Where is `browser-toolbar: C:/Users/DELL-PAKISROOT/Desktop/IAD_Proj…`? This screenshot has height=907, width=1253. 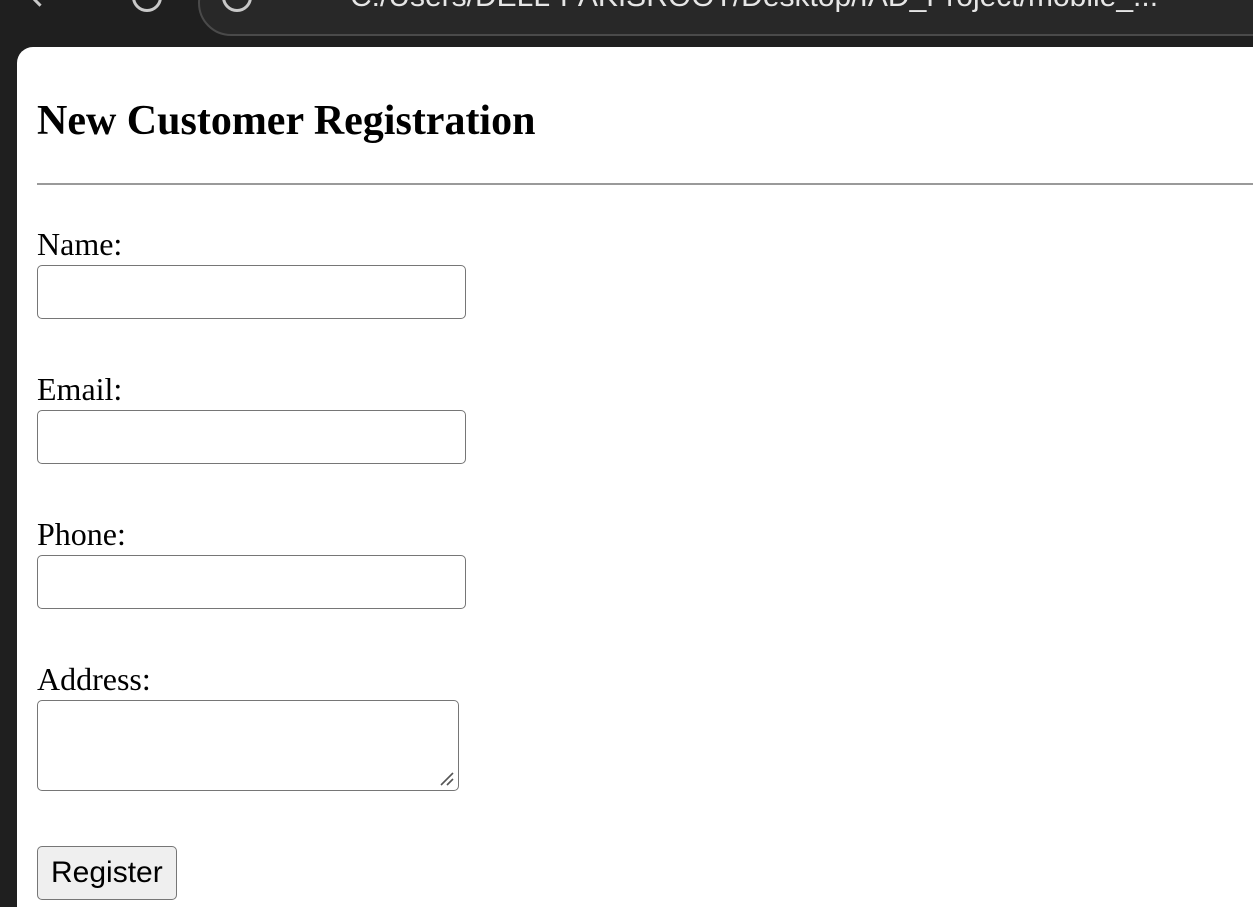
browser-toolbar: C:/Users/DELL-PAKISROOT/Desktop/IAD_Proj… is located at coordinates (626, 24).